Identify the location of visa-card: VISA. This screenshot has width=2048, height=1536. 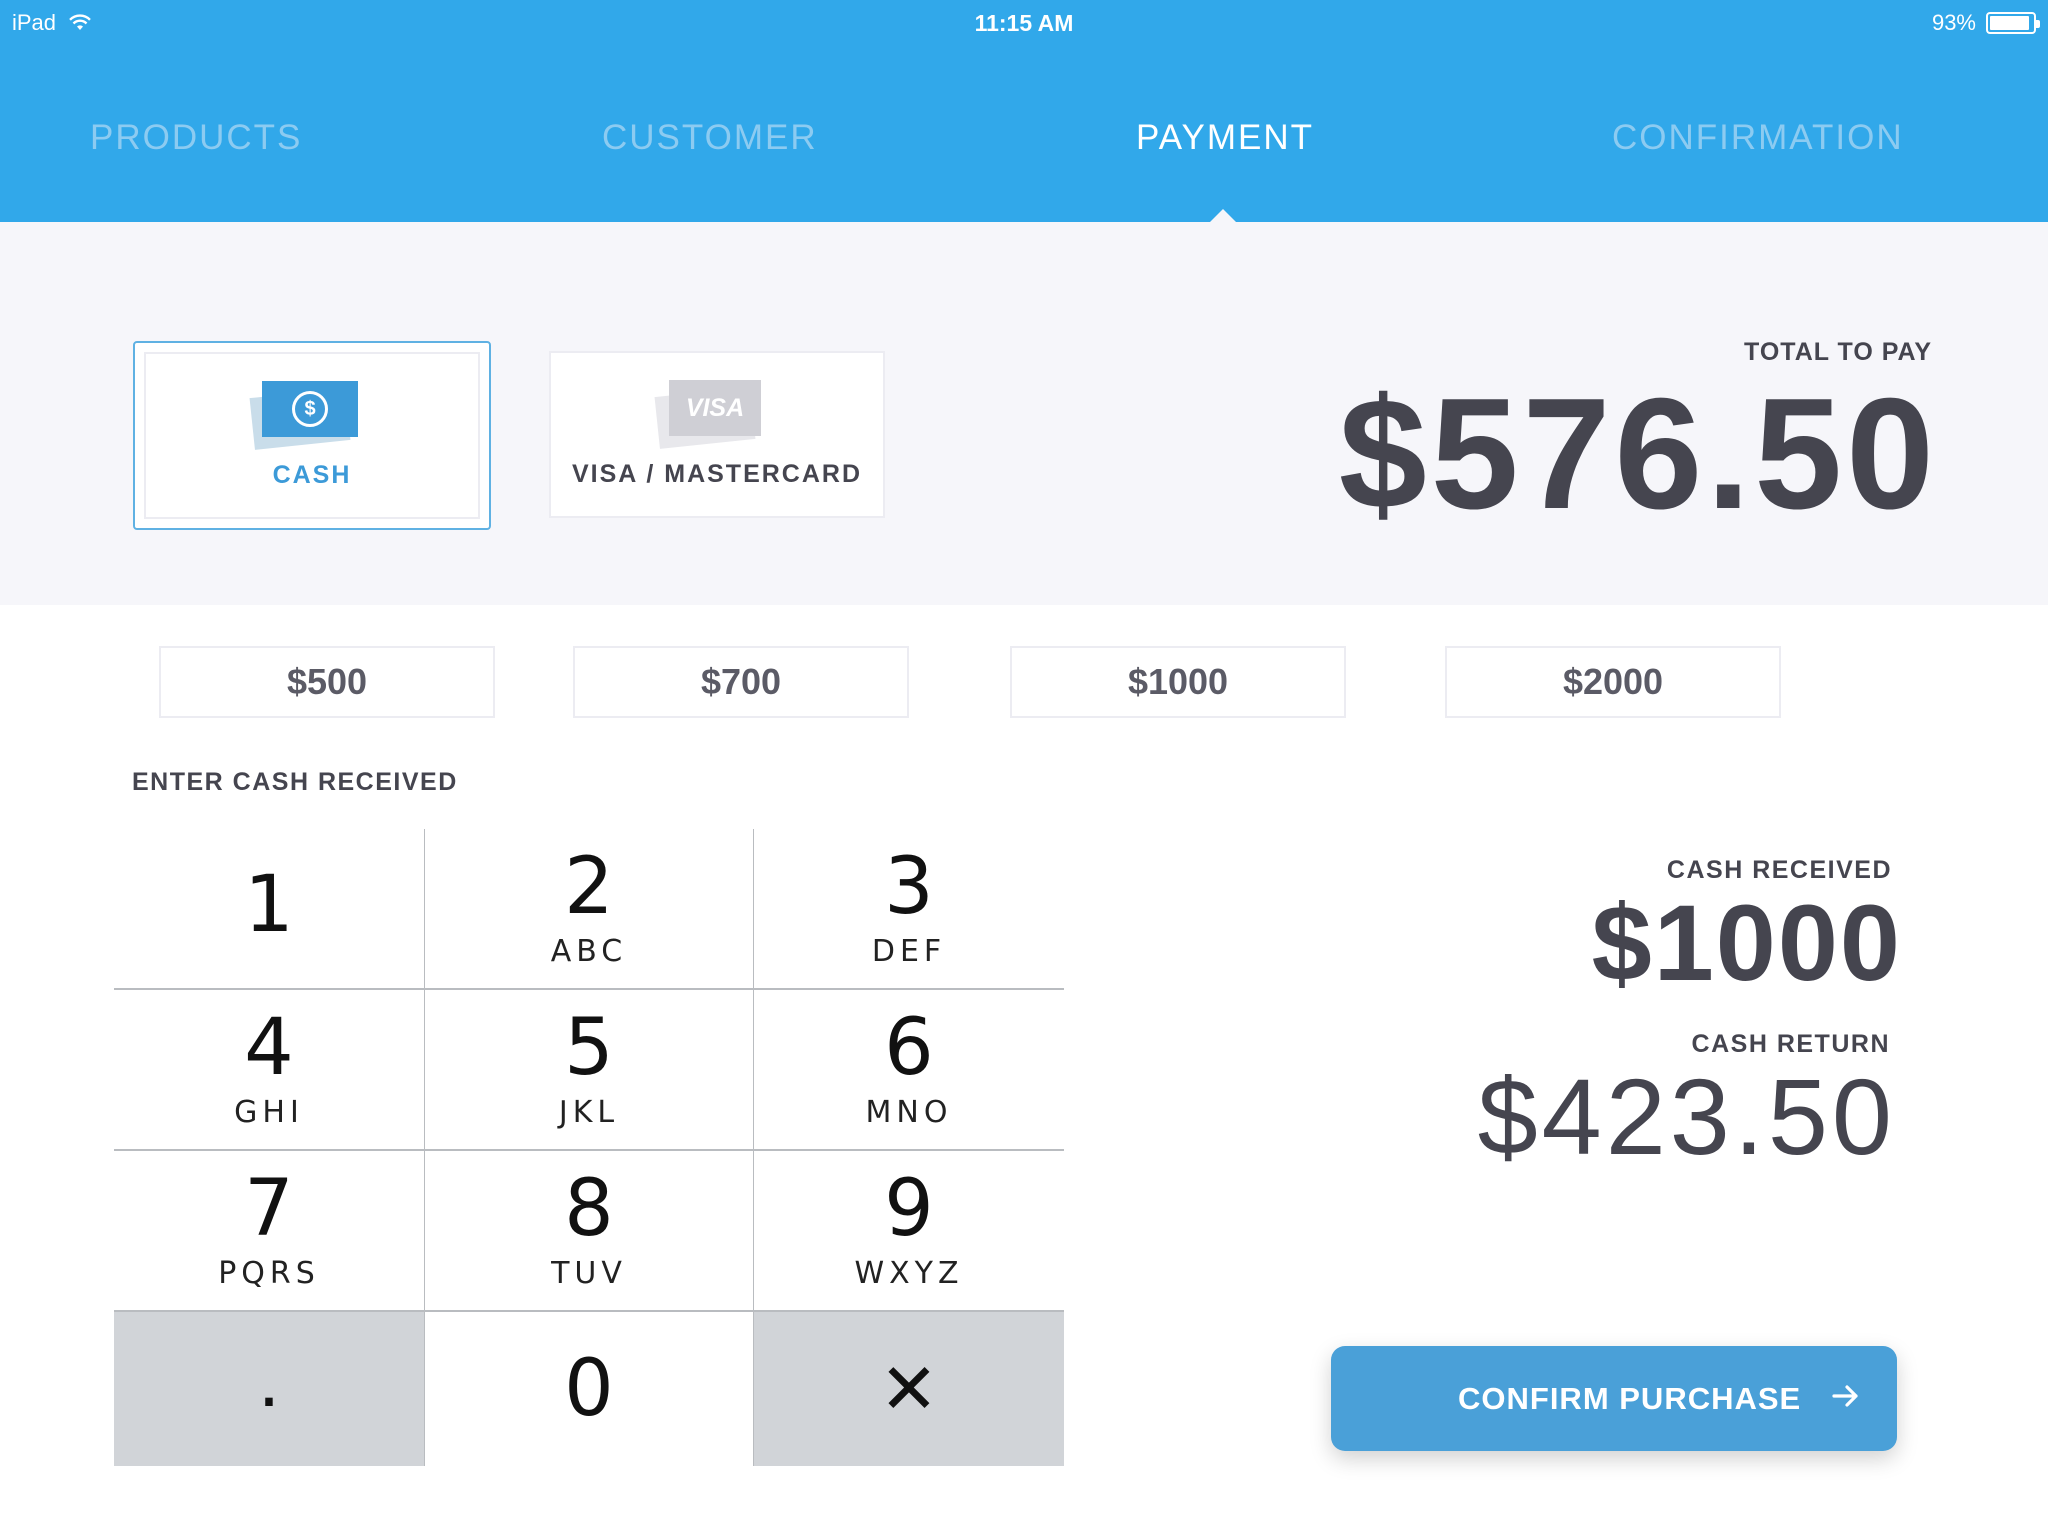
(715, 408).